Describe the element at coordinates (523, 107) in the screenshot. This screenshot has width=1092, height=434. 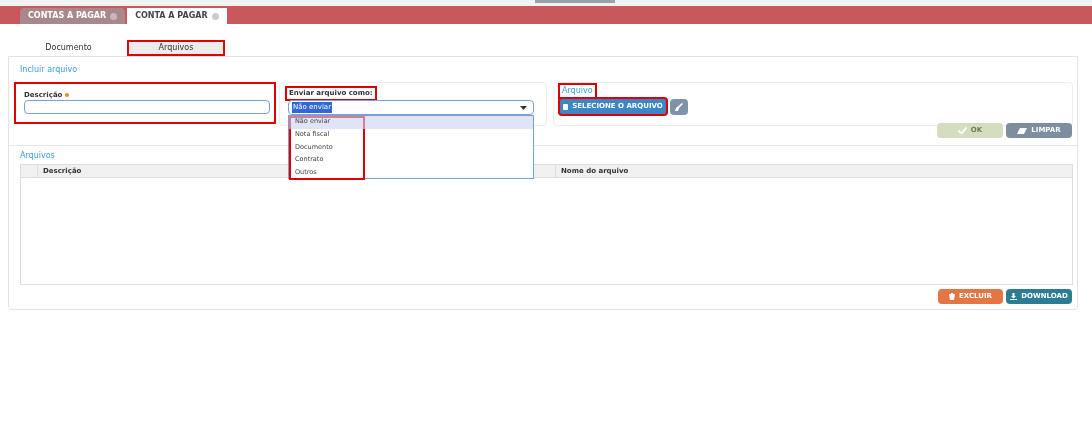
I see `caret-icon` at that location.